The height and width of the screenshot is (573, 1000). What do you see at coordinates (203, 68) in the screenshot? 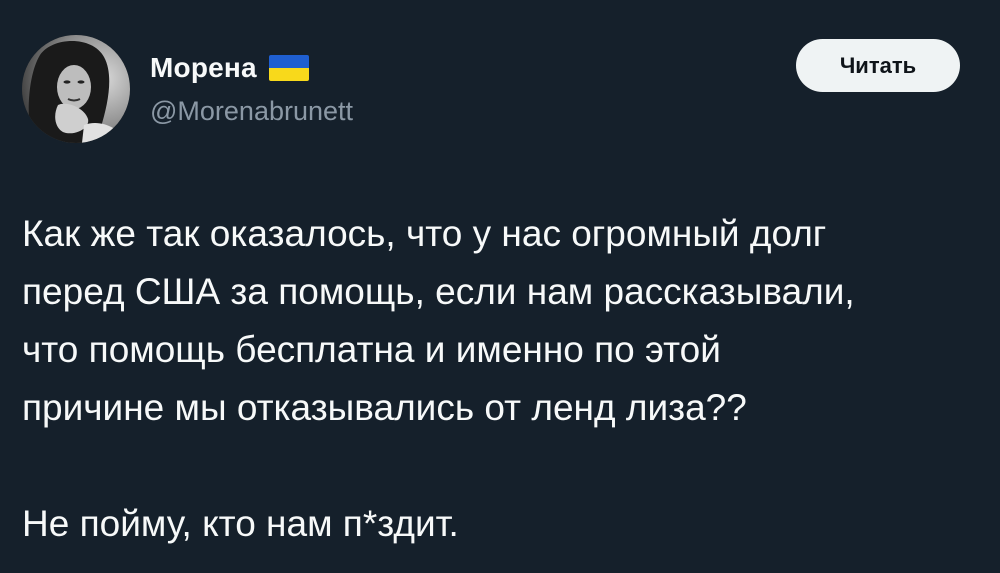
I see `author-display-name: Морена` at bounding box center [203, 68].